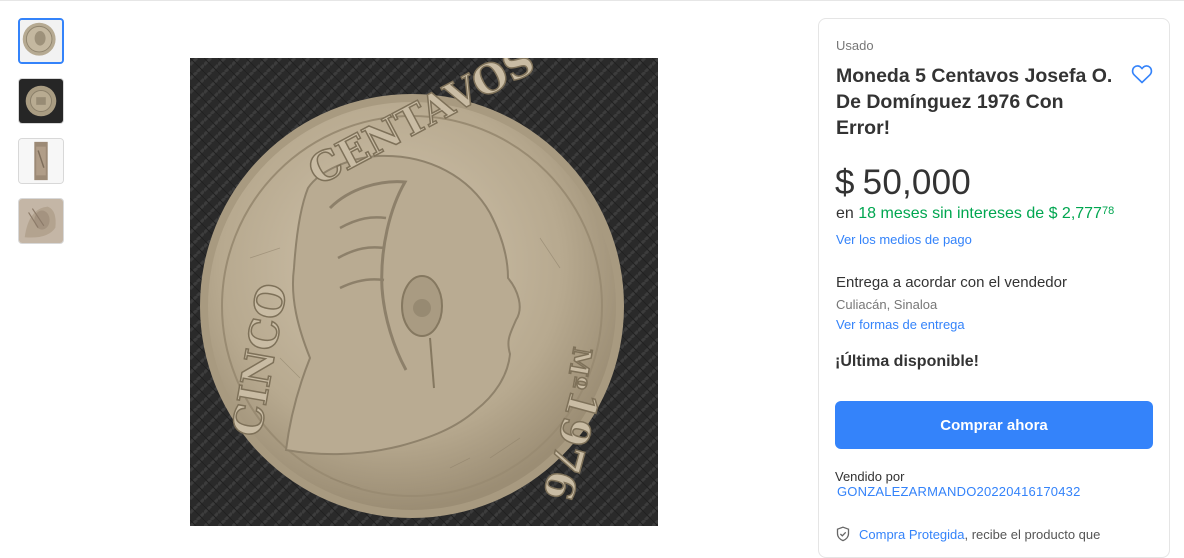 The image size is (1184, 558). Describe the element at coordinates (980, 213) in the screenshot. I see `installment-amount: 18 meses sin intereses de $ 2,777` at that location.